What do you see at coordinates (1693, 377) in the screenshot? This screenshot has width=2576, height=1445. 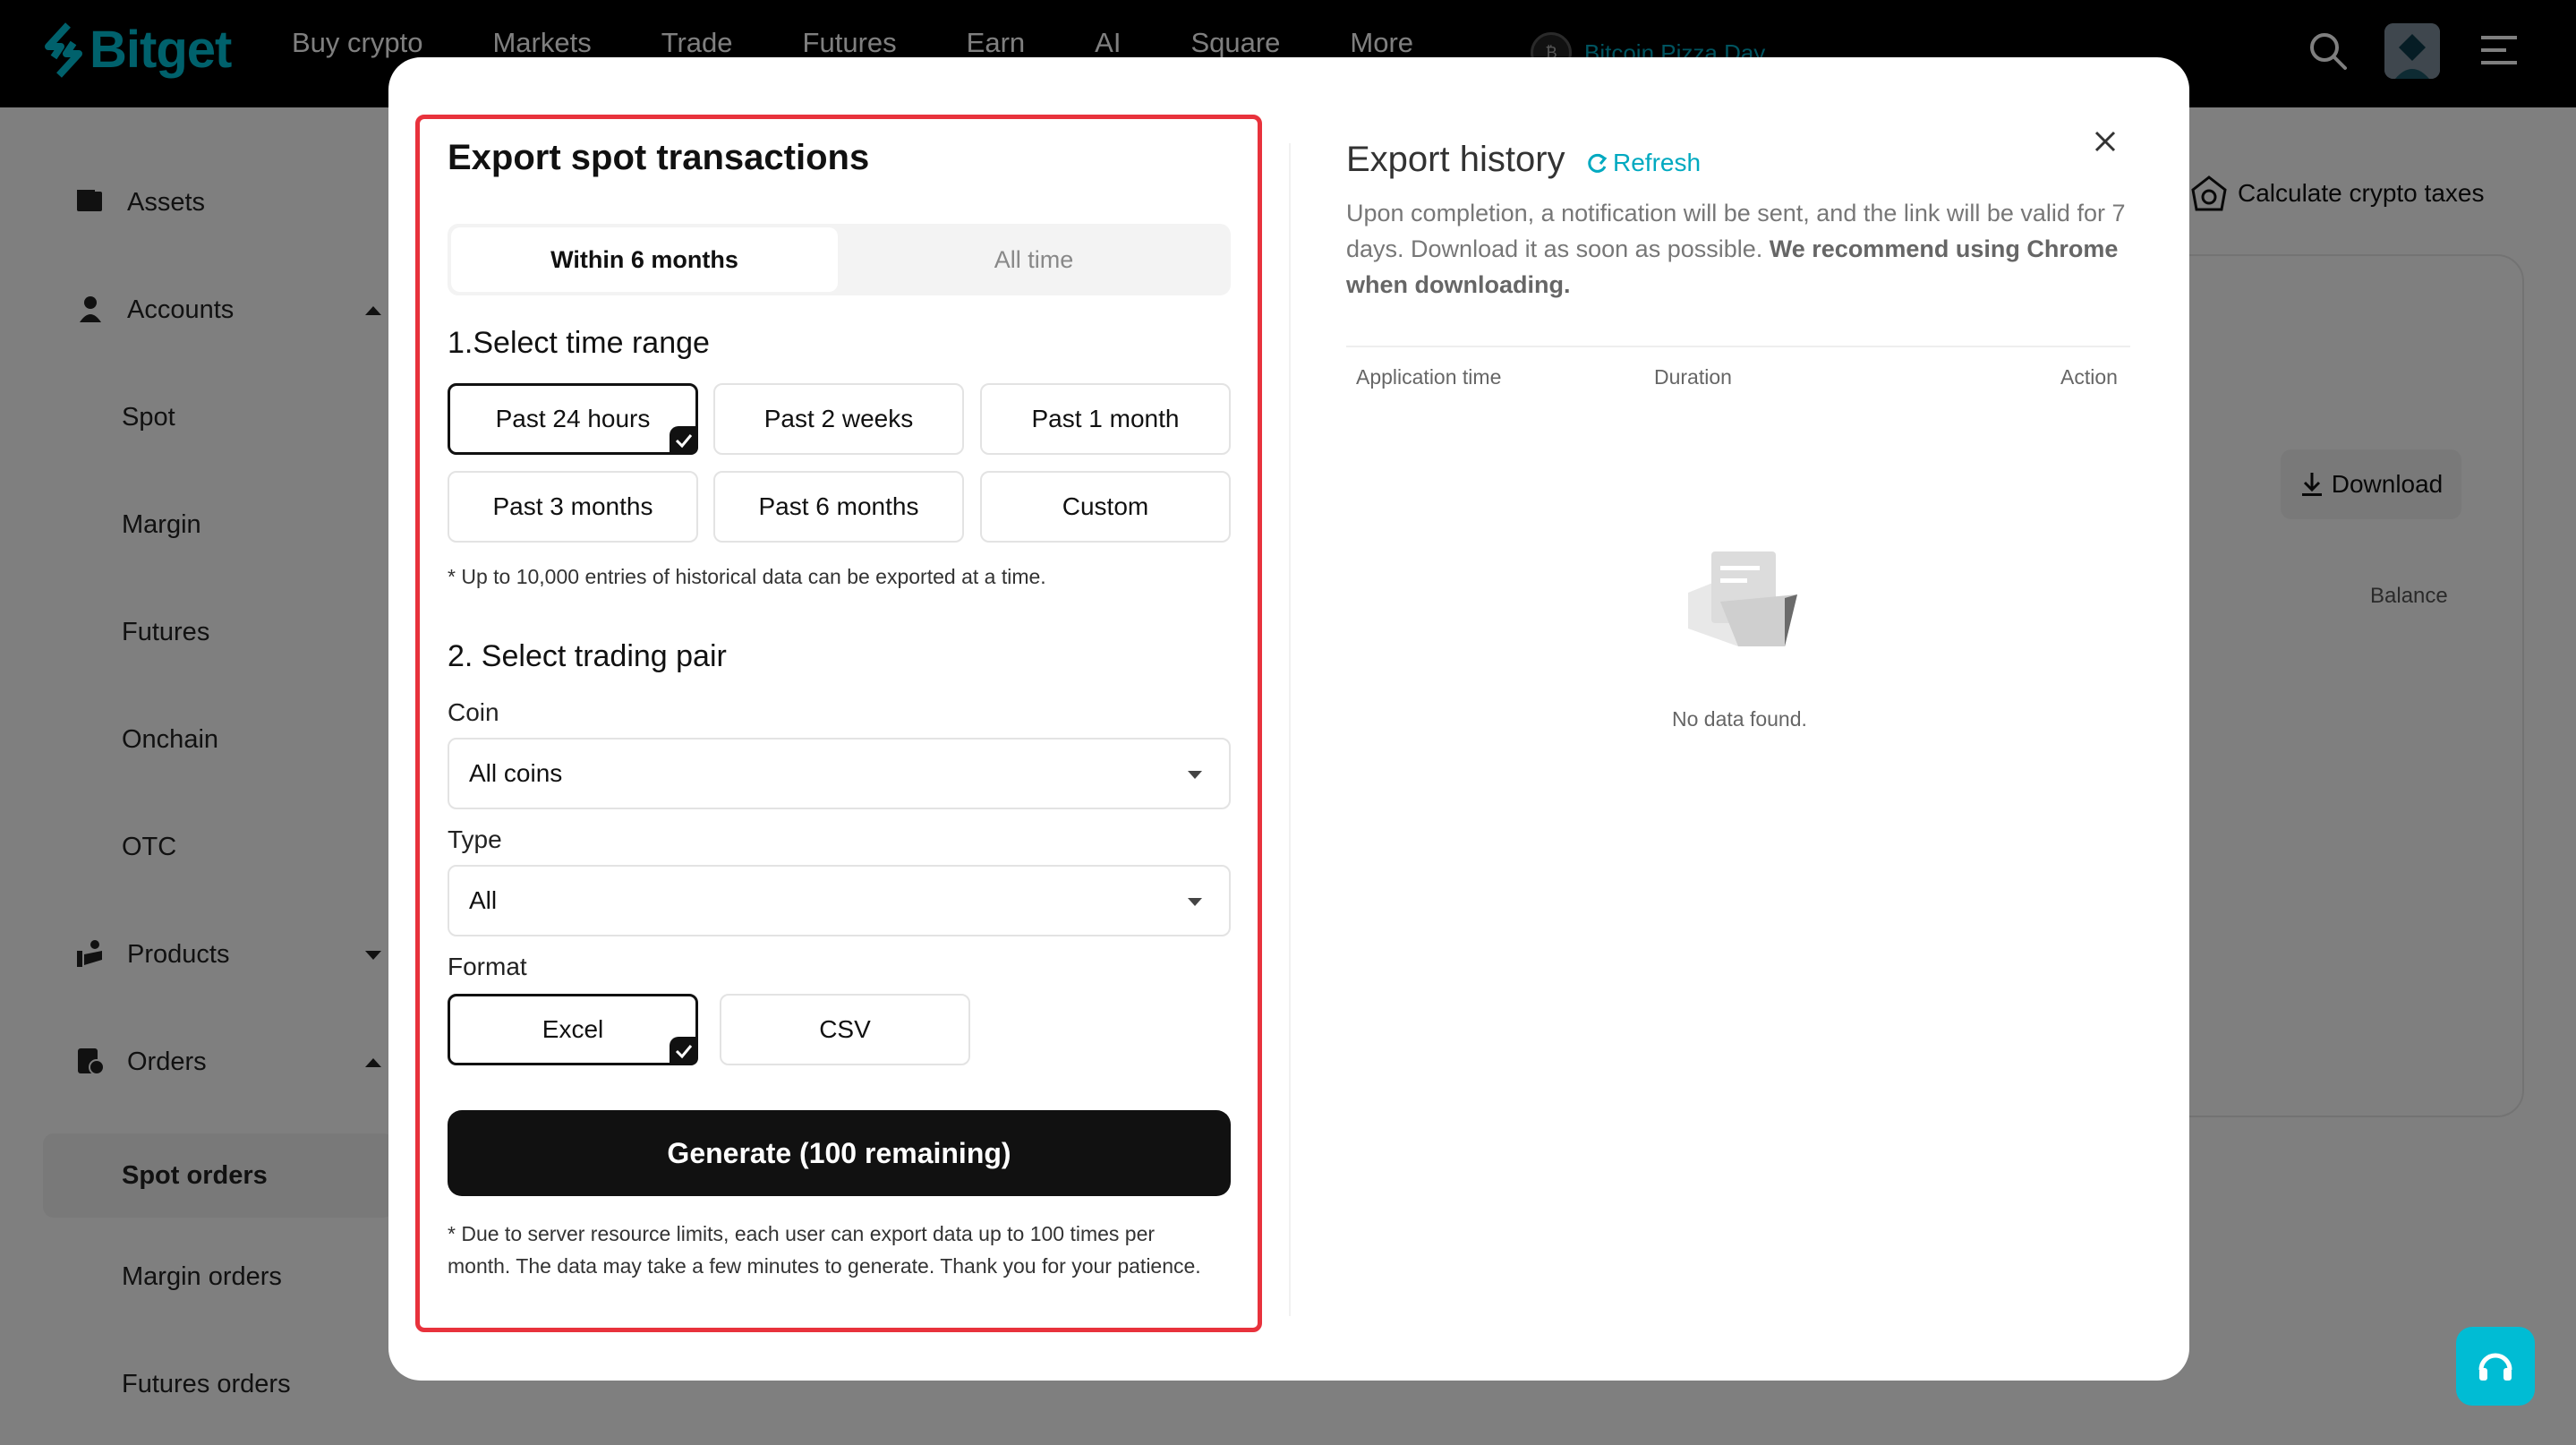 I see `column-duration: Duration` at bounding box center [1693, 377].